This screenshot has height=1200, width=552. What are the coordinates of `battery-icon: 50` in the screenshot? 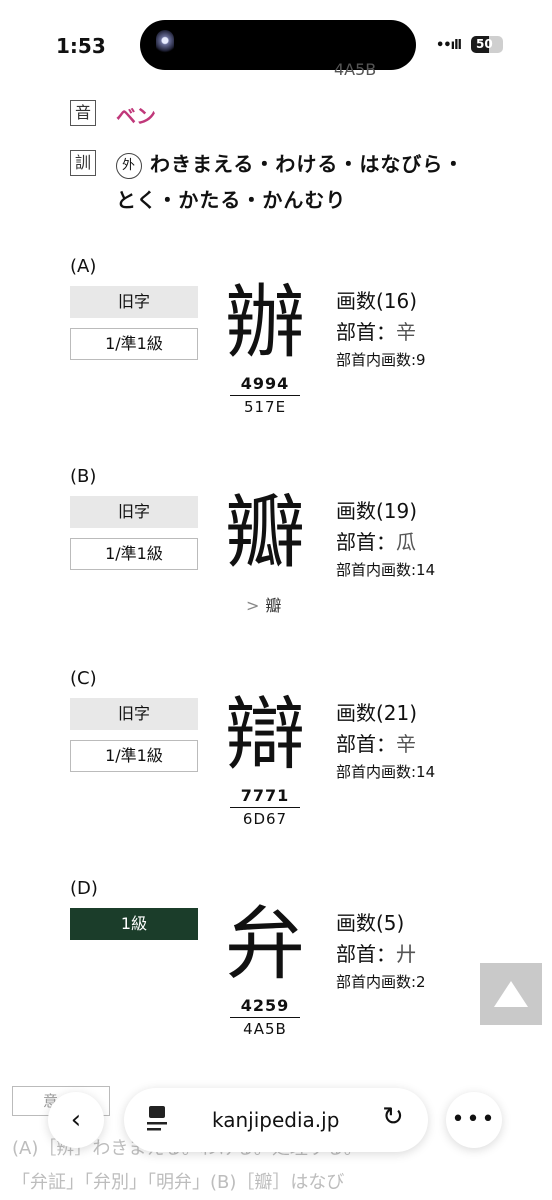 It's located at (487, 44).